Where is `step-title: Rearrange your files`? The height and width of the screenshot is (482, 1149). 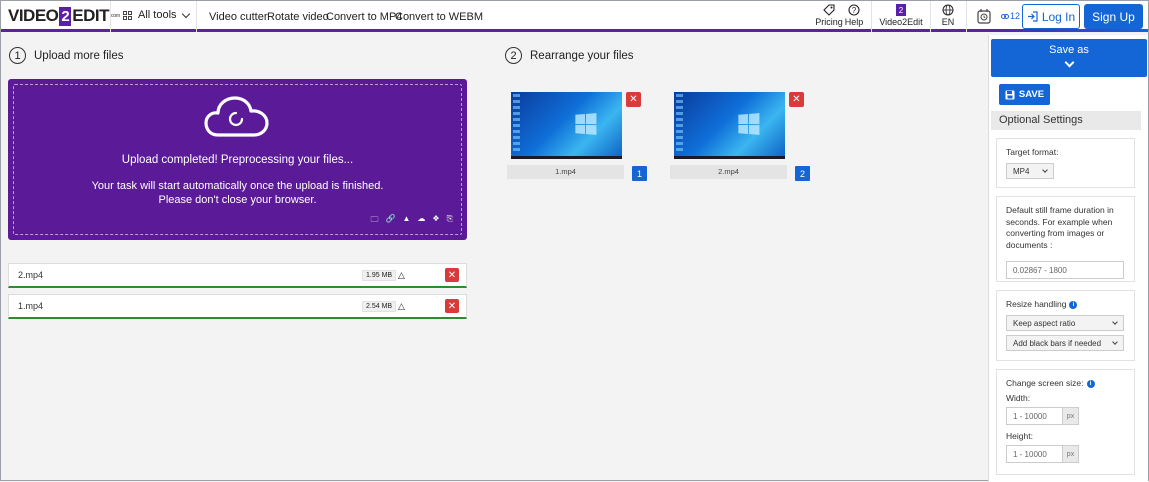 step-title: Rearrange your files is located at coordinates (582, 55).